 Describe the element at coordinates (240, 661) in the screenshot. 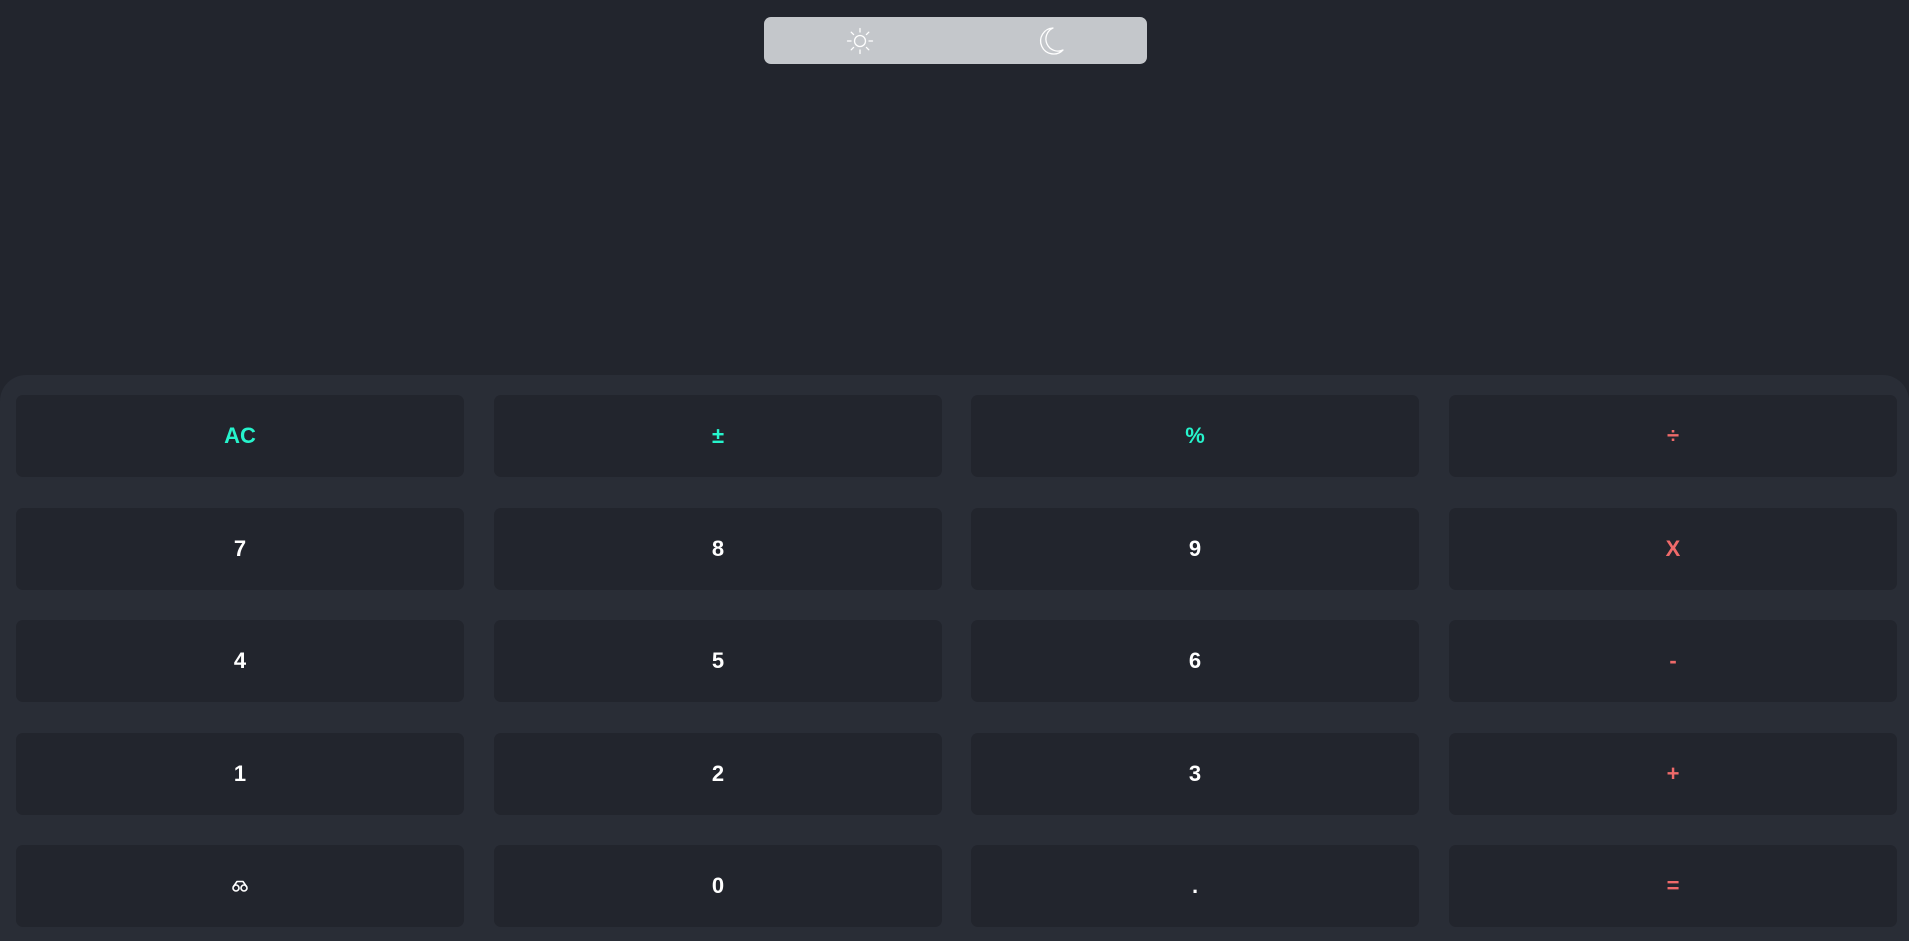

I see `four-button: 4` at that location.